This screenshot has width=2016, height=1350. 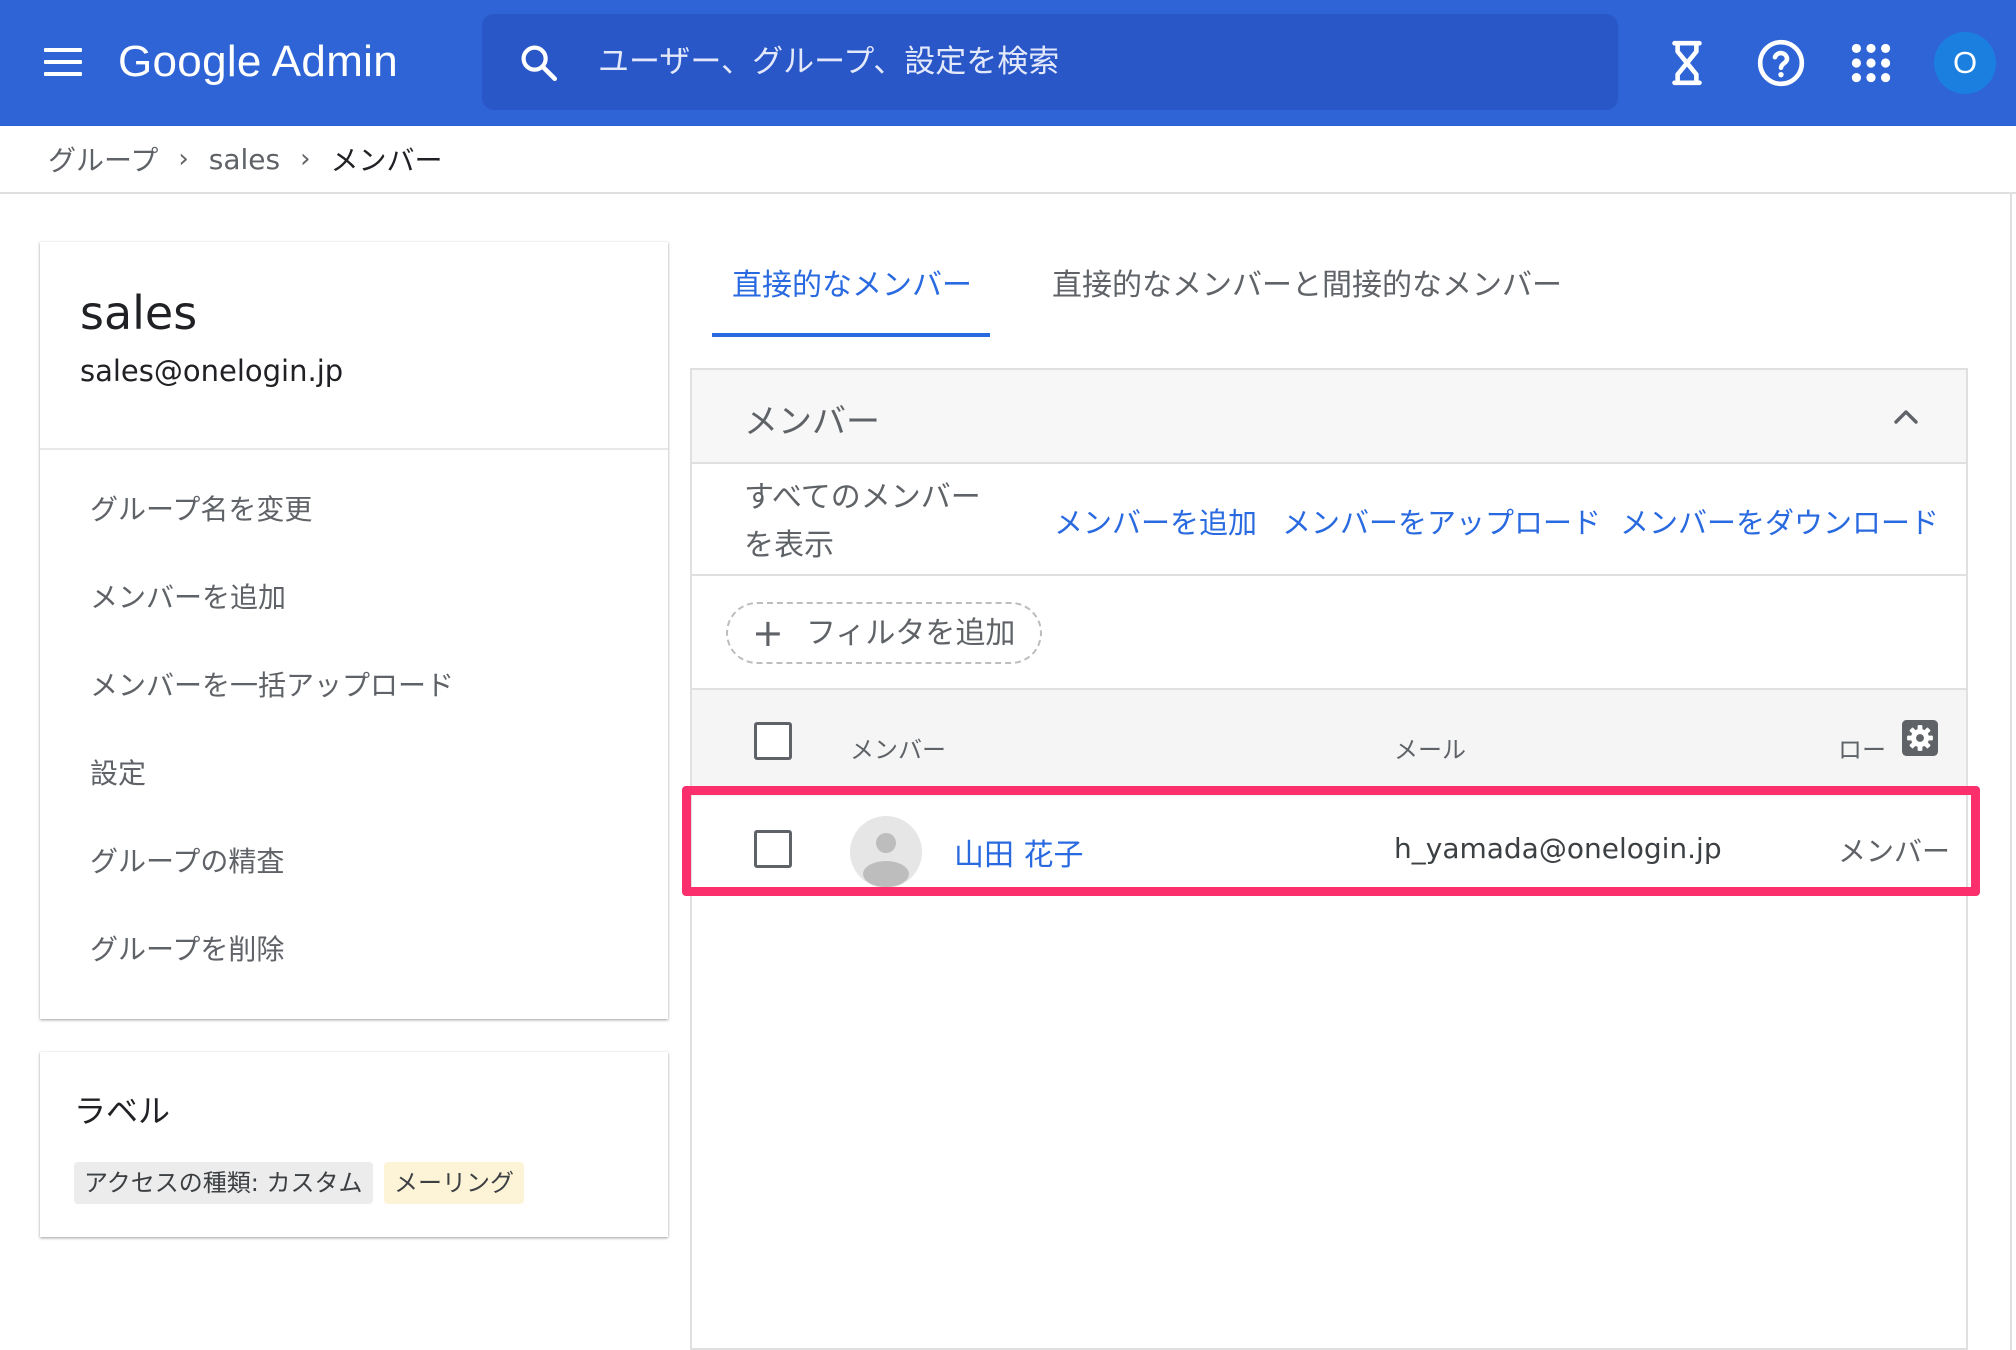 What do you see at coordinates (1906, 416) in the screenshot?
I see `chevron-up-icon` at bounding box center [1906, 416].